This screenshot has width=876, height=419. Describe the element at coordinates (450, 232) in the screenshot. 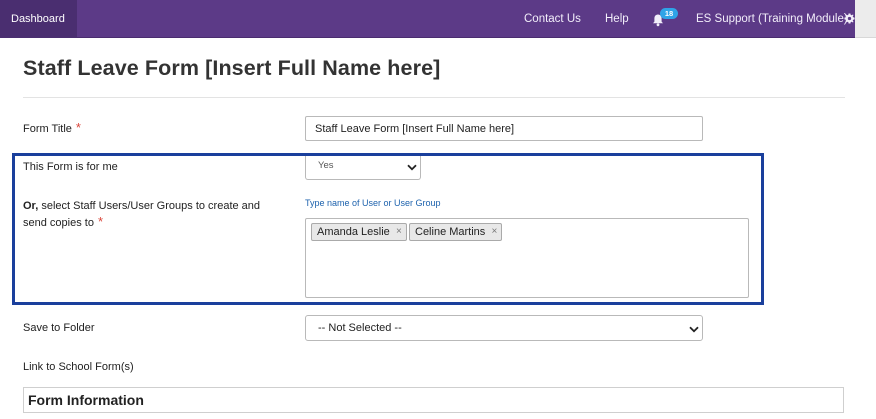

I see `recipient-token-label: Celine Martins` at that location.